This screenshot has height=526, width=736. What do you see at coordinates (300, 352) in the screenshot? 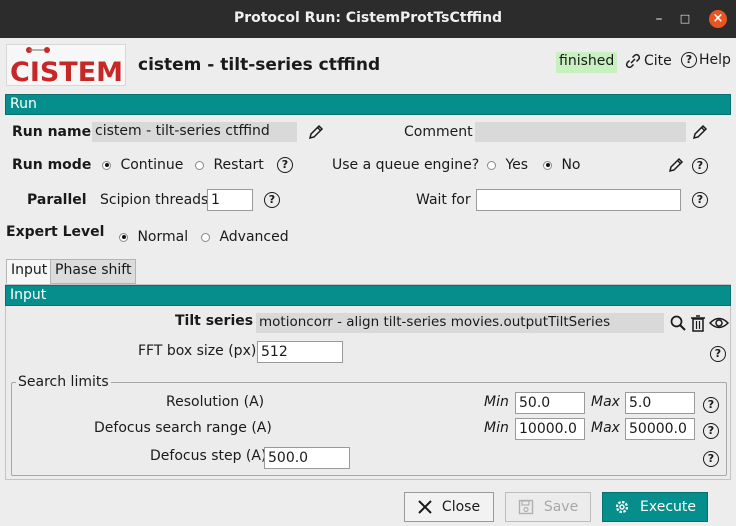
I see `fft-box-input: 512` at bounding box center [300, 352].